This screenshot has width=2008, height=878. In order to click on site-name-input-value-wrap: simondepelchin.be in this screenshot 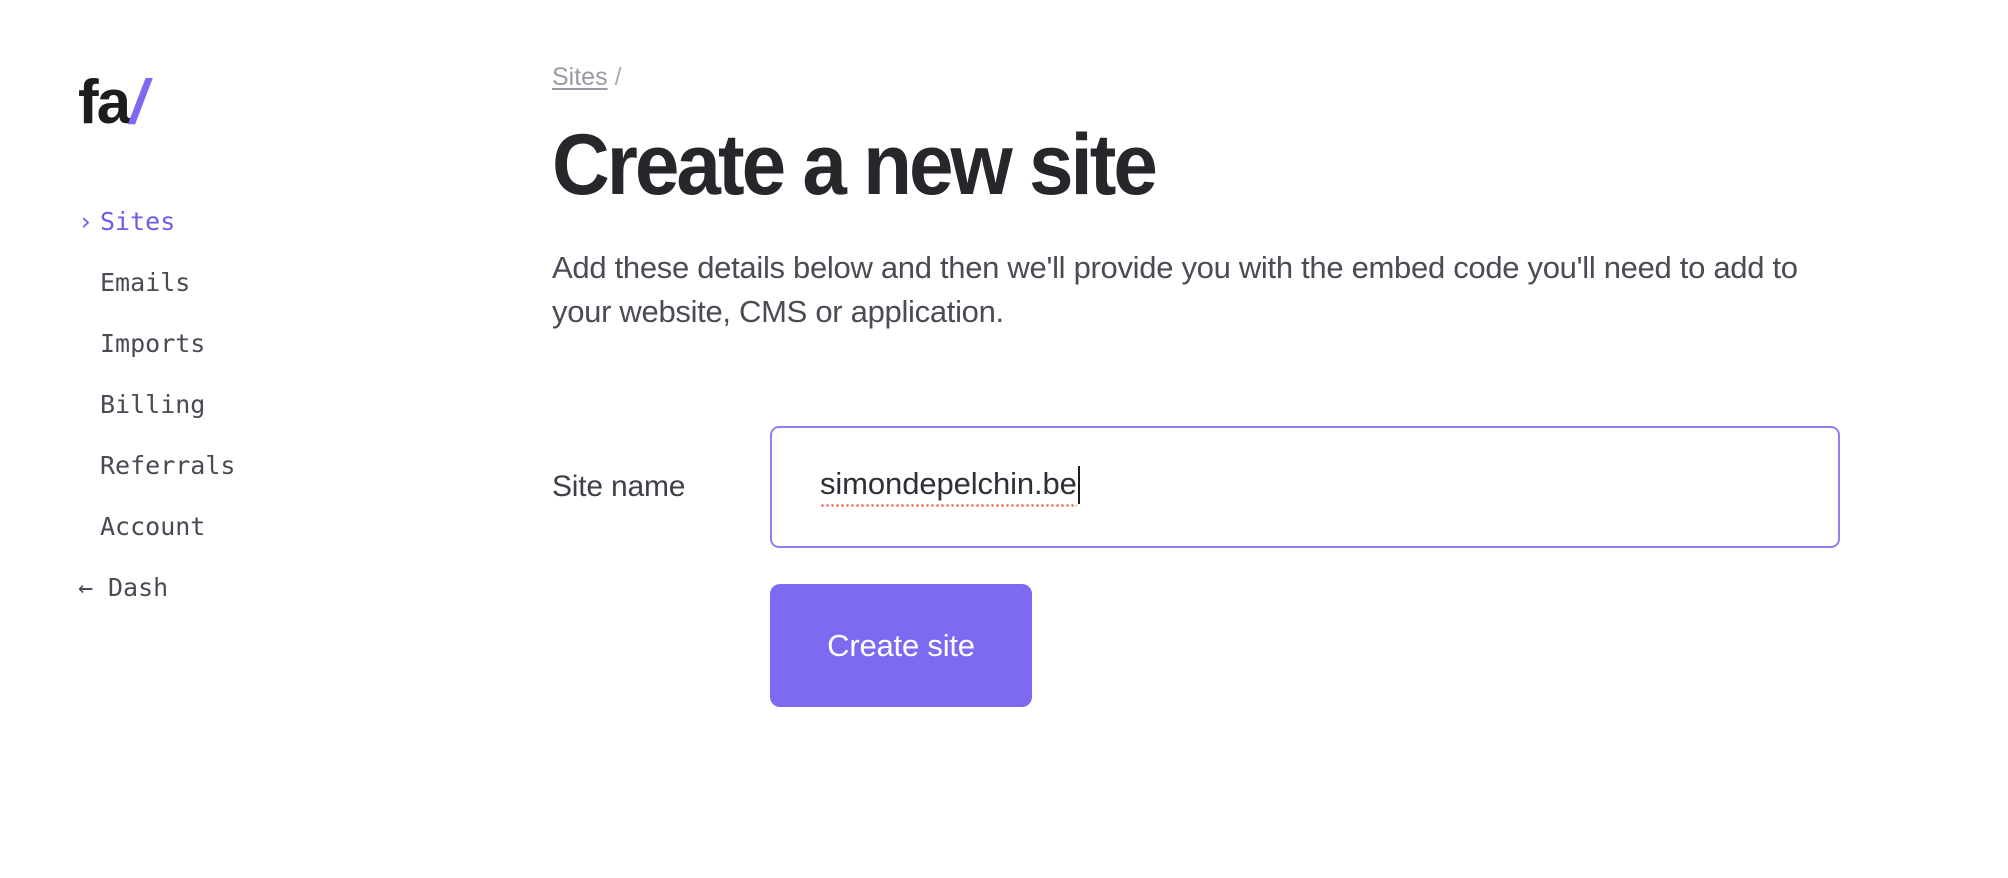, I will do `click(950, 487)`.